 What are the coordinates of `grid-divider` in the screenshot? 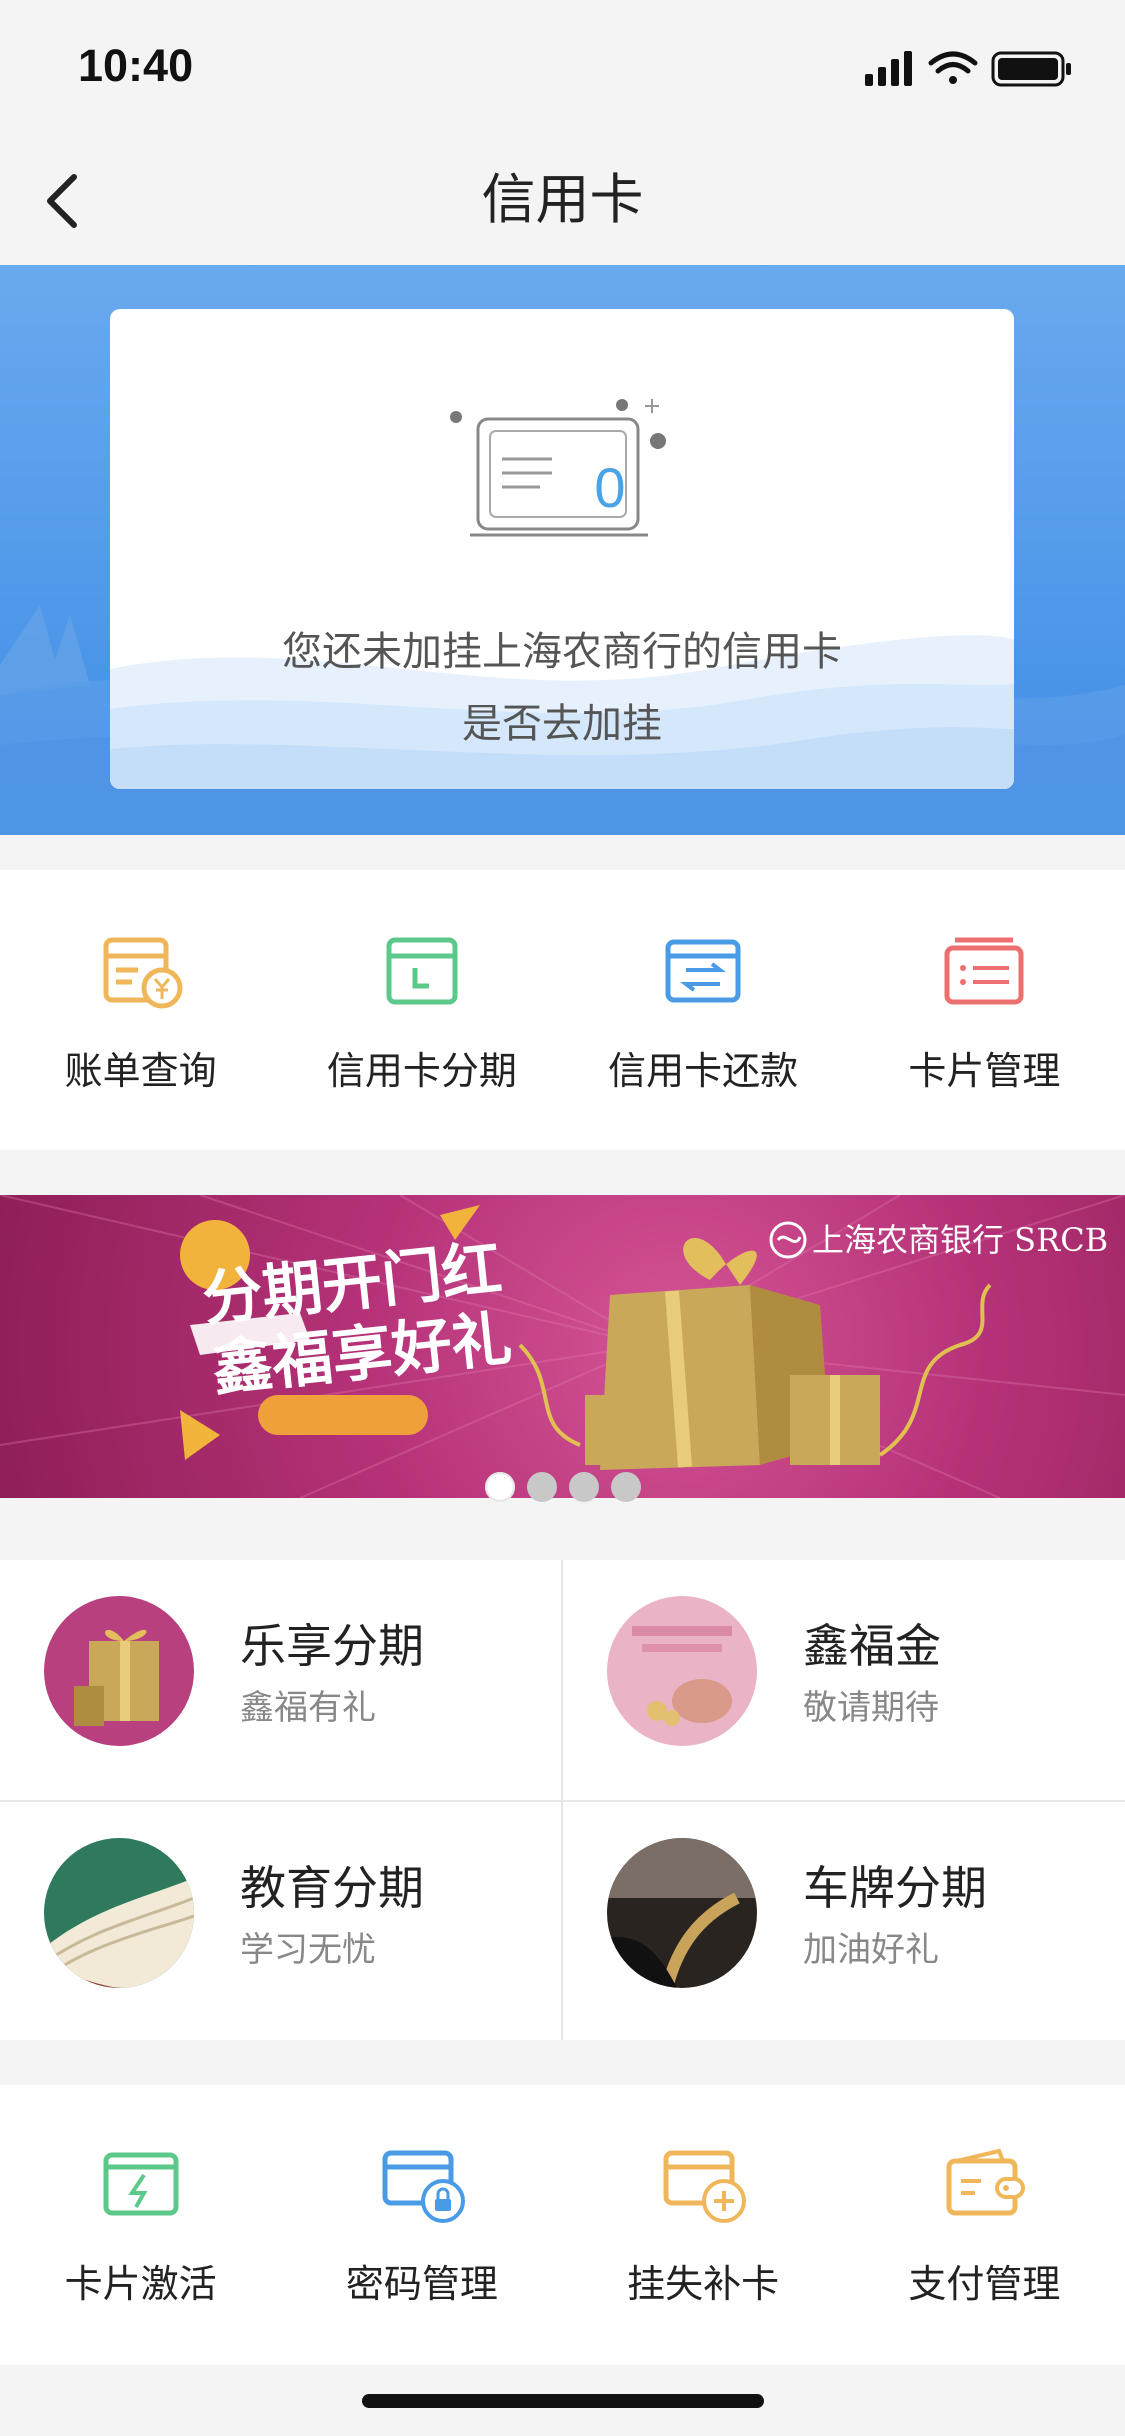 It's located at (562, 1801).